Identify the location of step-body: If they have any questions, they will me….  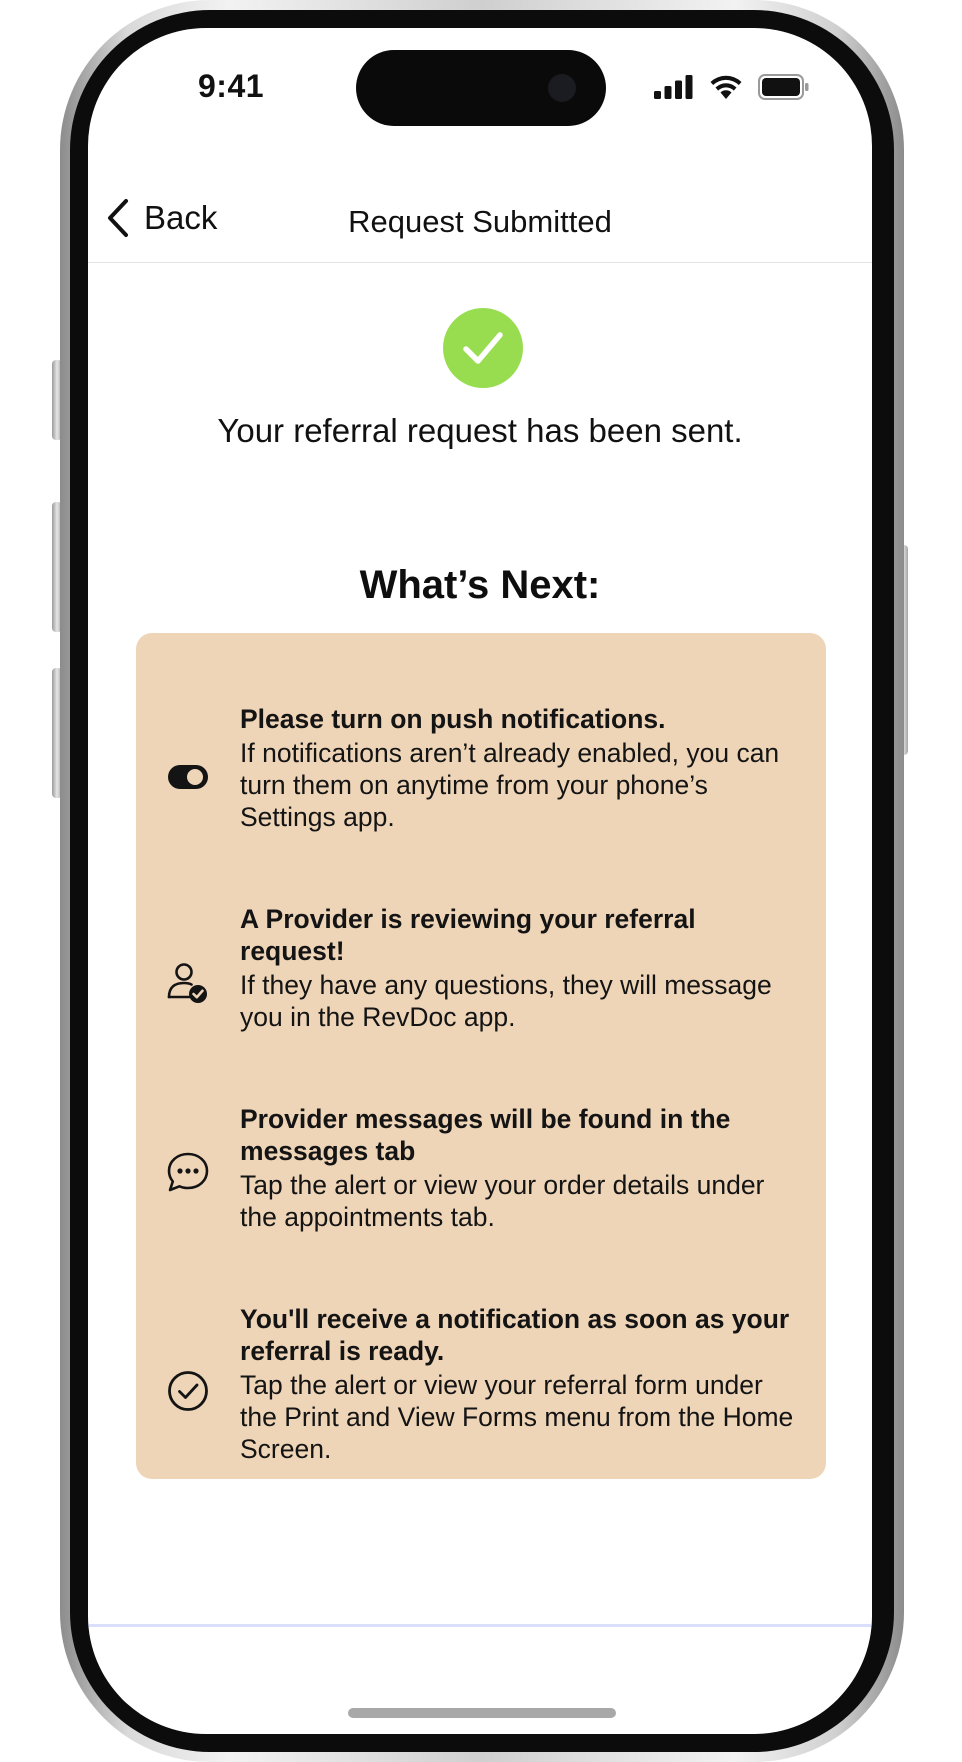
(506, 1001).